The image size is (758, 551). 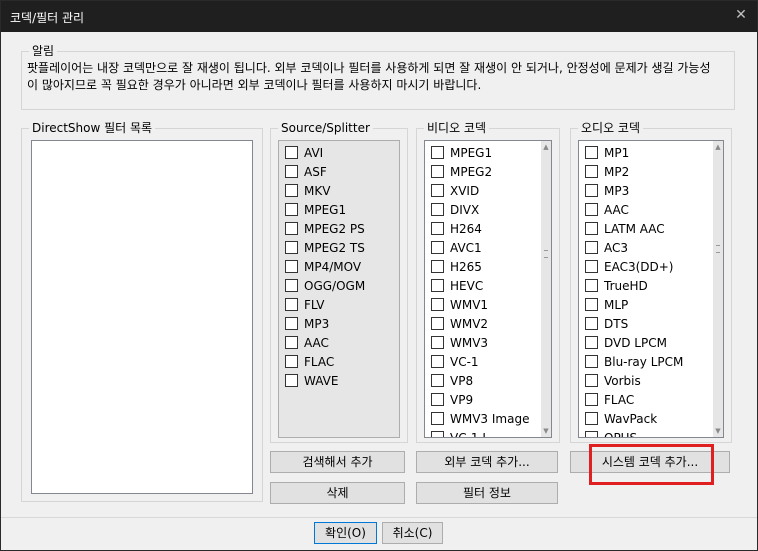 What do you see at coordinates (606, 323) in the screenshot?
I see `audio-codec-item: DTS` at bounding box center [606, 323].